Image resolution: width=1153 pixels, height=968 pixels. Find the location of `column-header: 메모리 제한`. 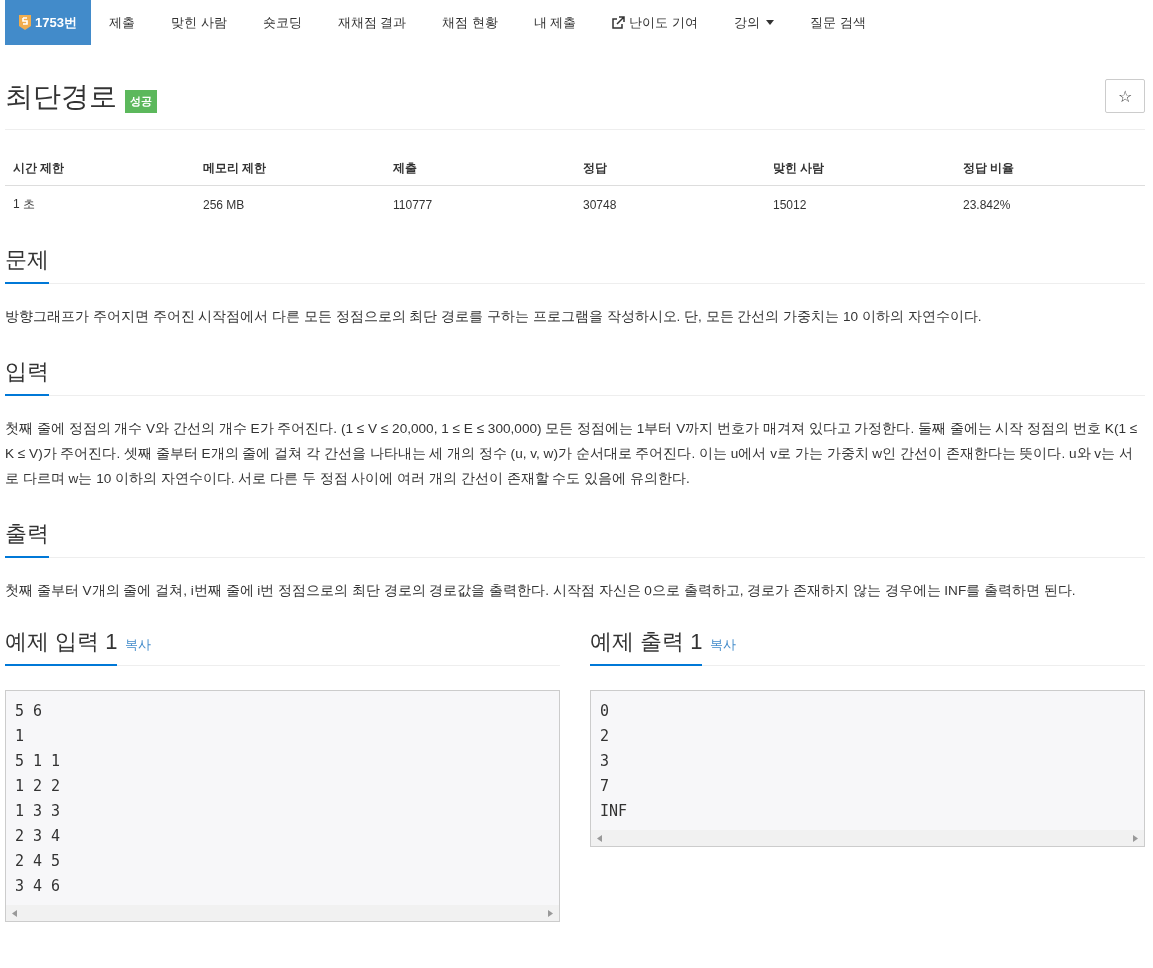

column-header: 메모리 제한 is located at coordinates (290, 169).